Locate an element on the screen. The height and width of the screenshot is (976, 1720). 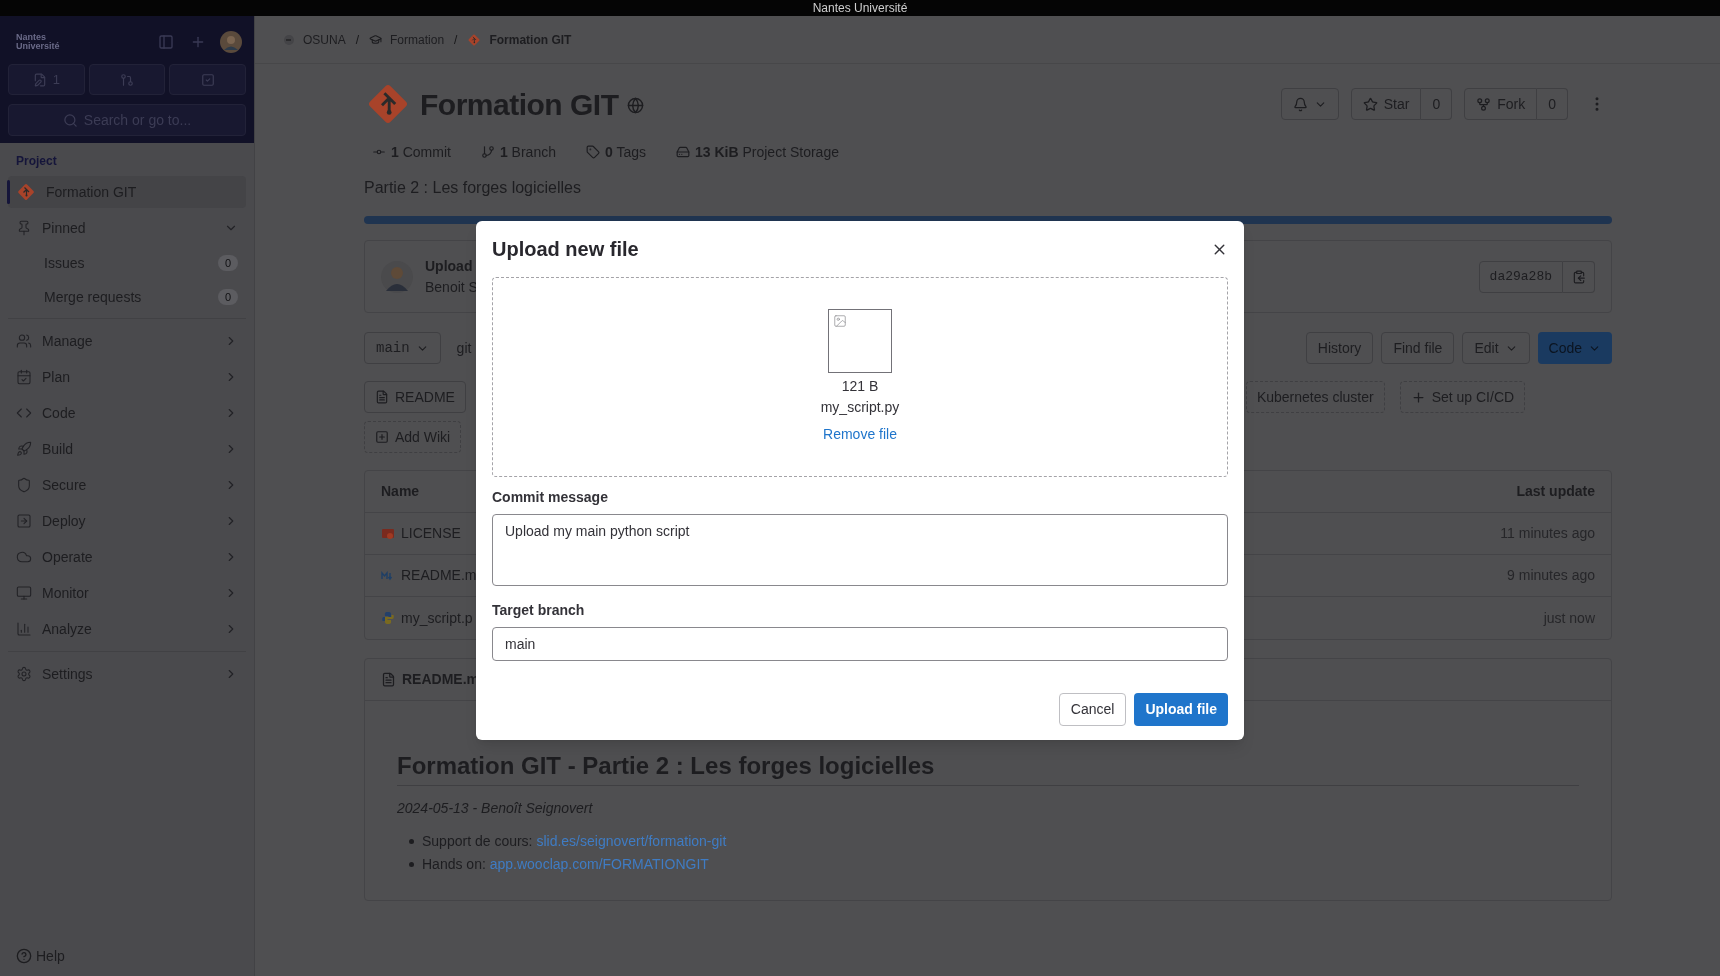
users-icon is located at coordinates (24, 341).